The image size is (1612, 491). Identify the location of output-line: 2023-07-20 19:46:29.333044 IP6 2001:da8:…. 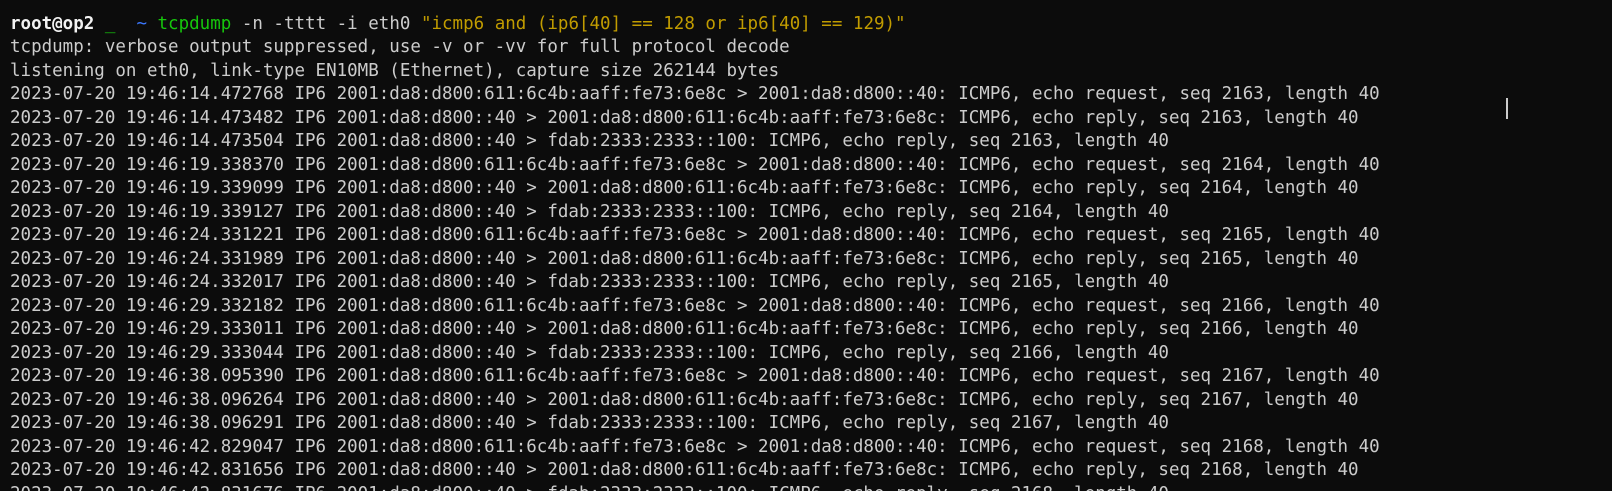
(589, 352).